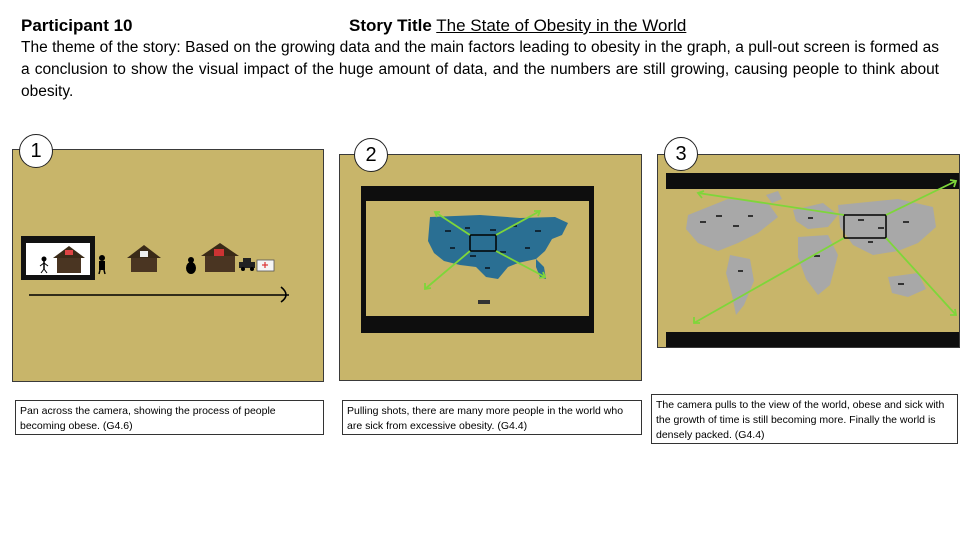 This screenshot has width=960, height=540. What do you see at coordinates (77, 25) in the screenshot?
I see `participant-label: Participant 10` at bounding box center [77, 25].